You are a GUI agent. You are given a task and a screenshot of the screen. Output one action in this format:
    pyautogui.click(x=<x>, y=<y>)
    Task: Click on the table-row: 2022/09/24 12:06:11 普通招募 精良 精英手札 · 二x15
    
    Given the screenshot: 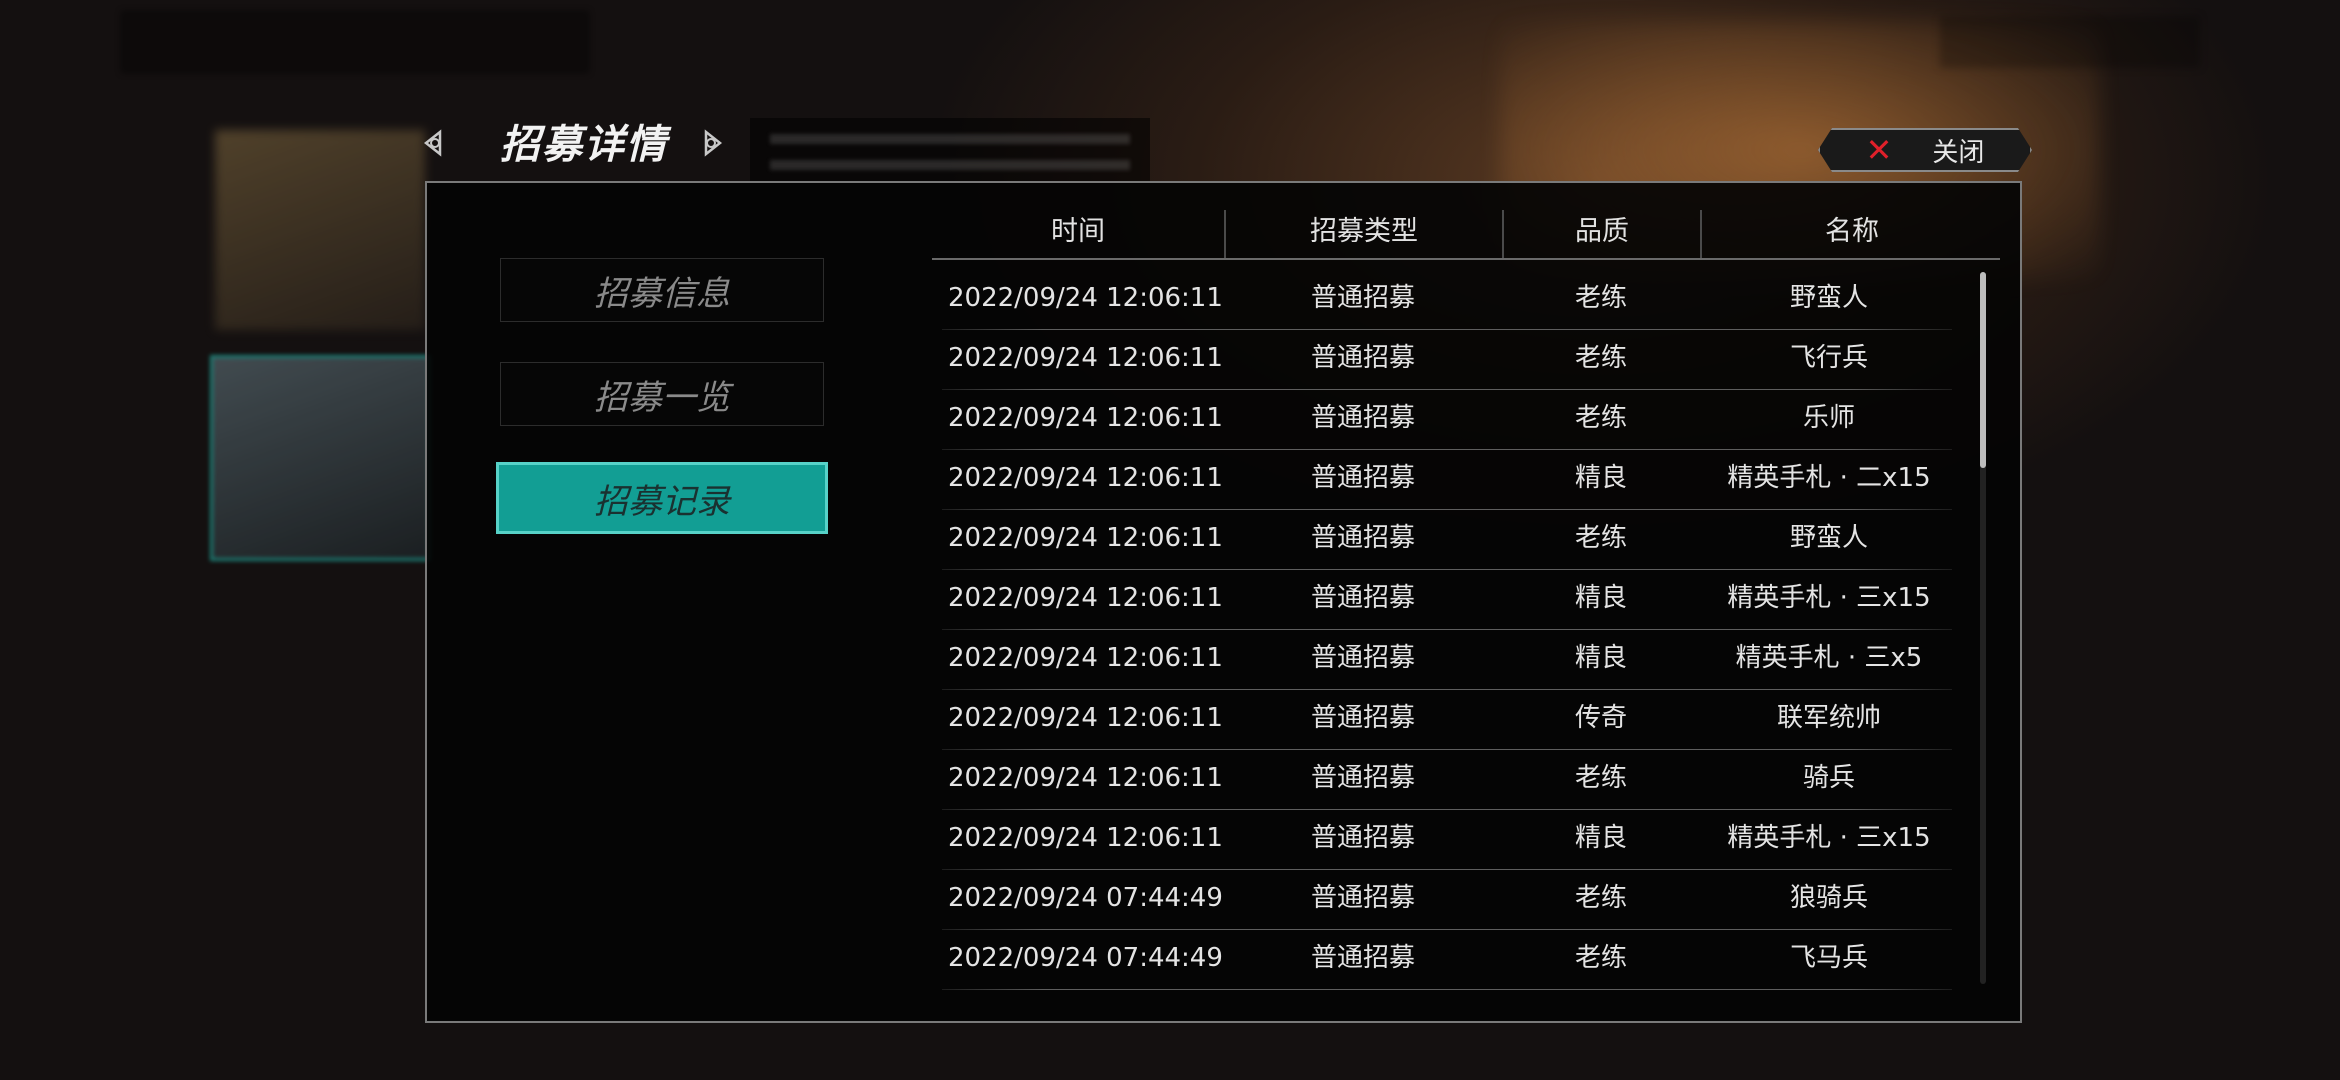 What is the action you would take?
    pyautogui.click(x=1442, y=480)
    